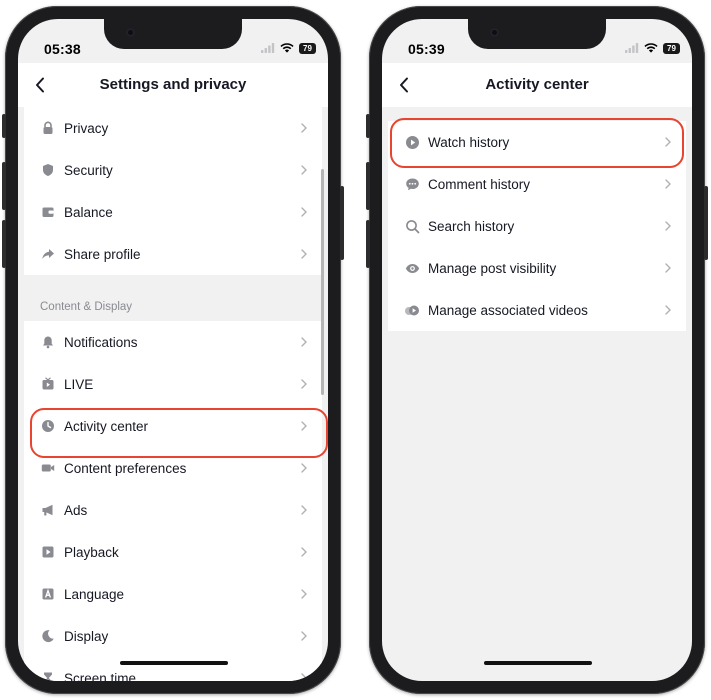 The width and height of the screenshot is (711, 700). I want to click on activity-item-watch-history: Watch history, so click(537, 142).